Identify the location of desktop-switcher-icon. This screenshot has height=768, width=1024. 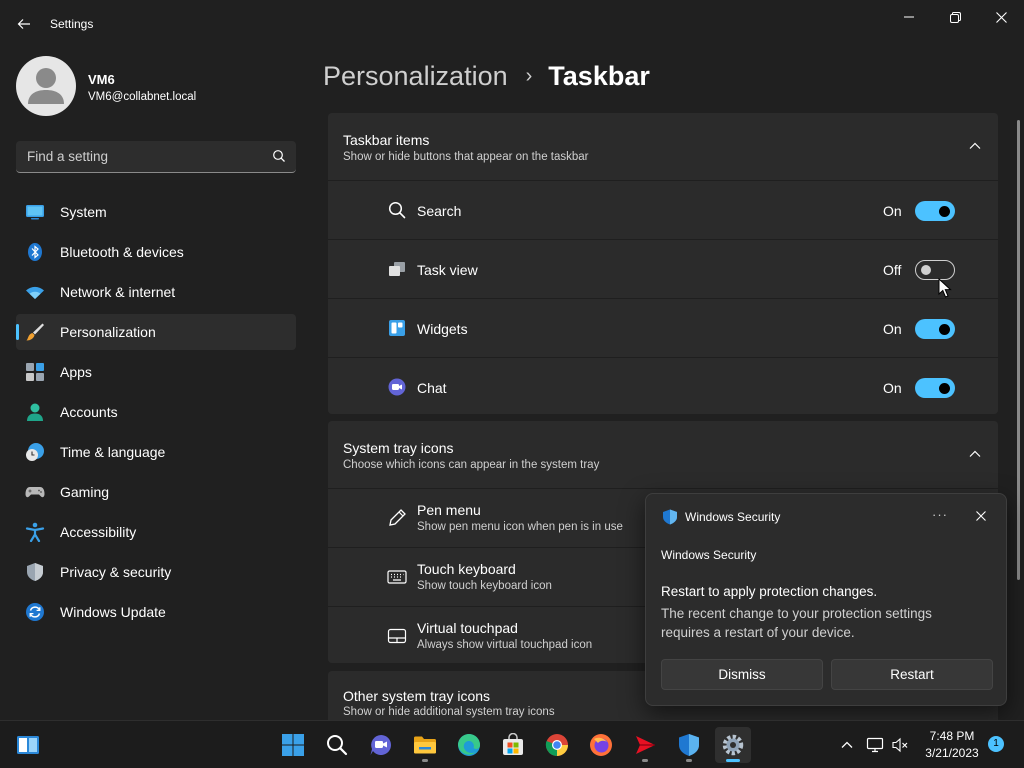
(28, 745).